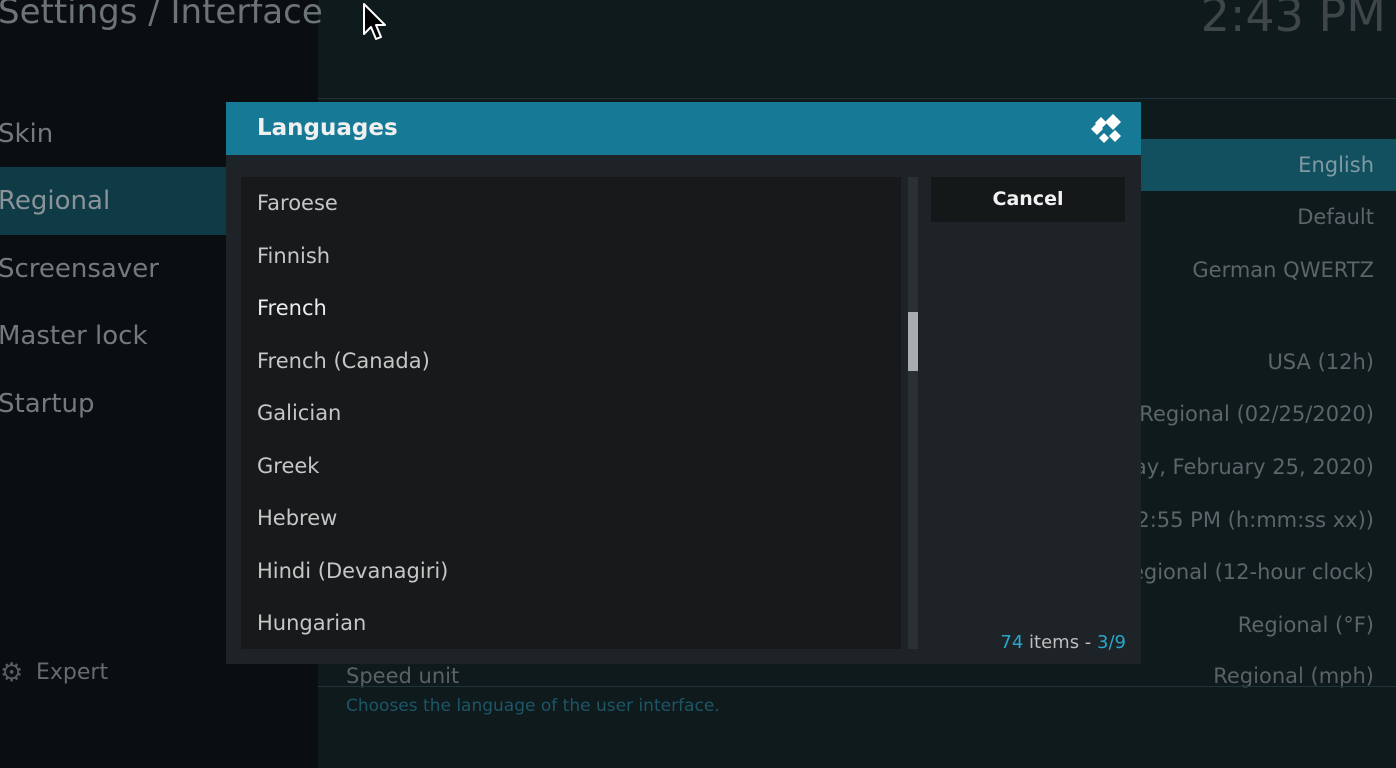 Image resolution: width=1396 pixels, height=768 pixels. I want to click on setting-value: English, so click(1336, 165).